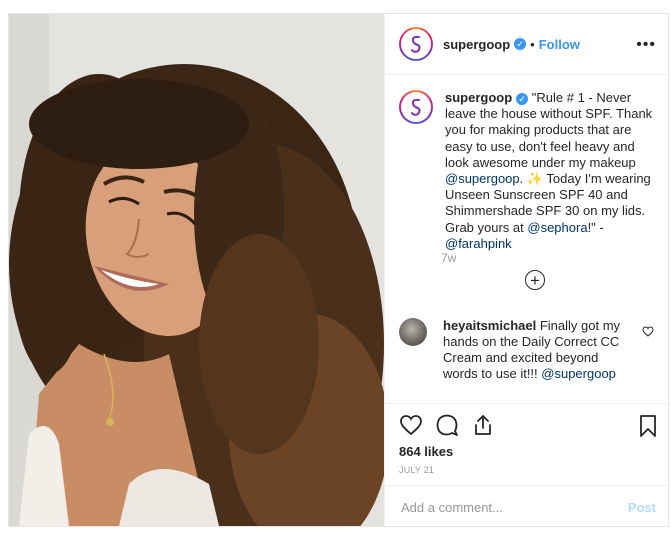 The image size is (671, 536). I want to click on likes-count: 864 likes, so click(426, 451).